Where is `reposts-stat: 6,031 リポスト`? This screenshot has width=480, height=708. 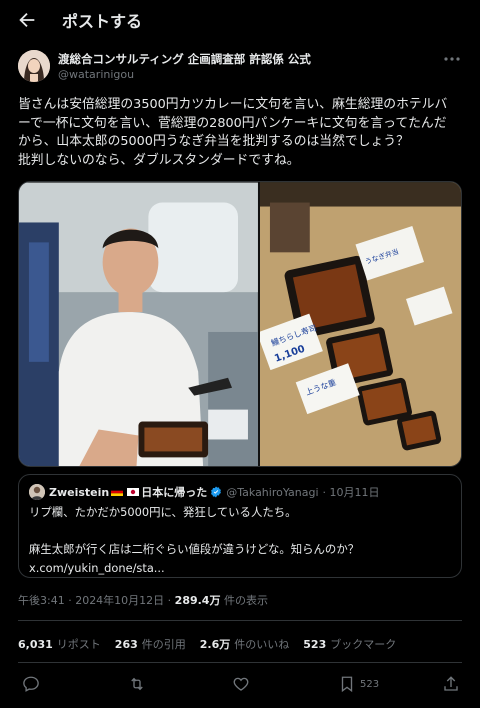
reposts-stat: 6,031 リポスト is located at coordinates (59, 644).